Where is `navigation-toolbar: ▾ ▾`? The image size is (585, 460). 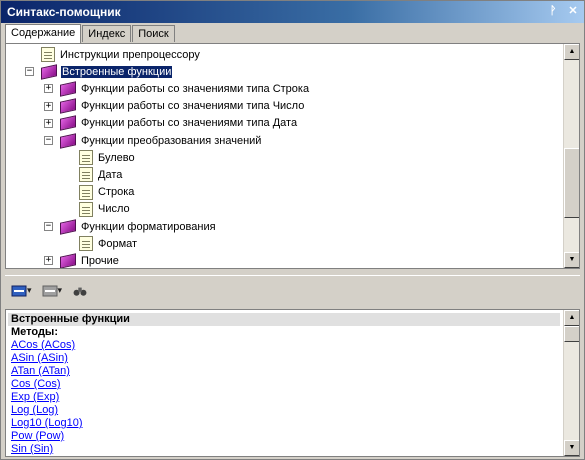 navigation-toolbar: ▾ ▾ is located at coordinates (292, 290).